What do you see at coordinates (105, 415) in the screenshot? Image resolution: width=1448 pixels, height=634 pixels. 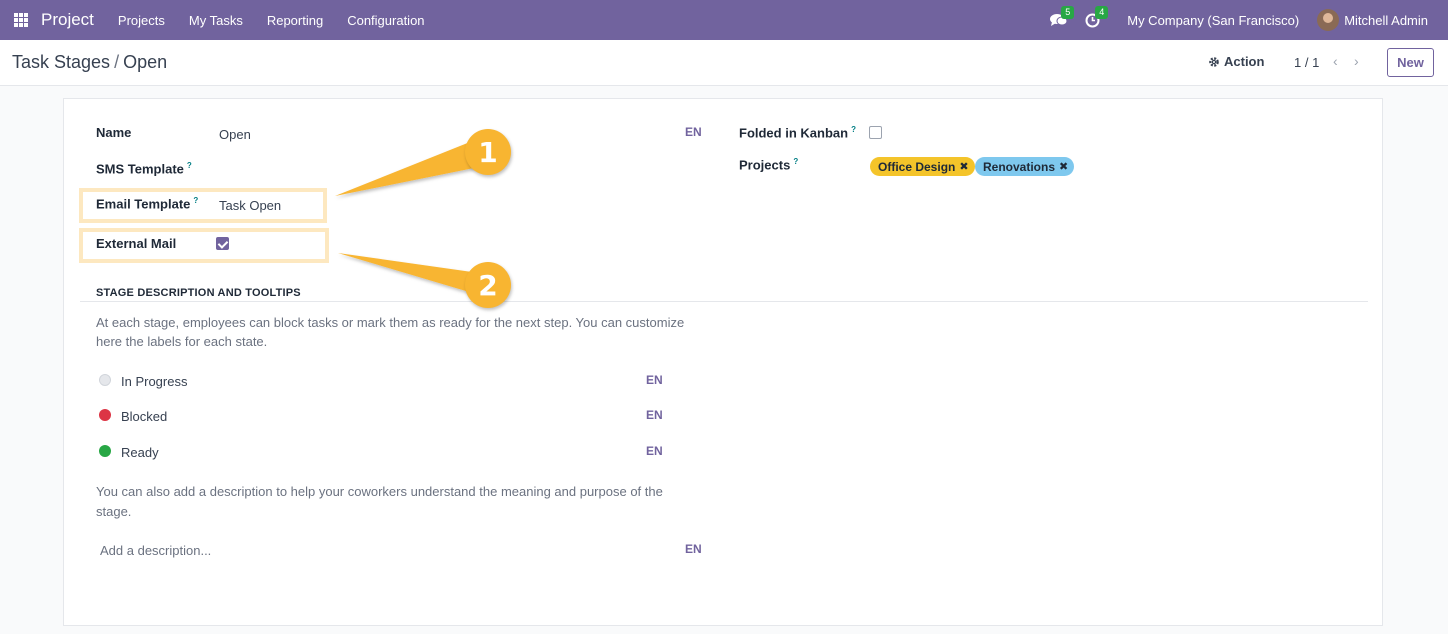 I see `blocked-state-icon` at bounding box center [105, 415].